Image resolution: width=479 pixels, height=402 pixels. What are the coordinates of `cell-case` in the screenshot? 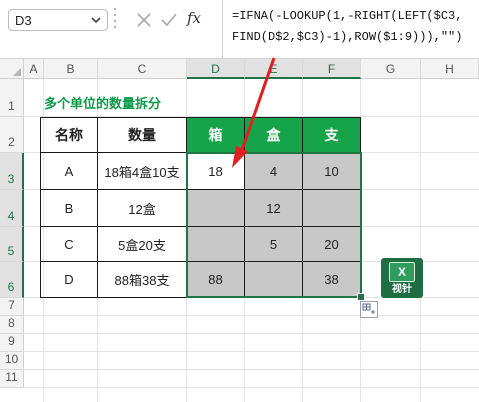 It's located at (273, 279).